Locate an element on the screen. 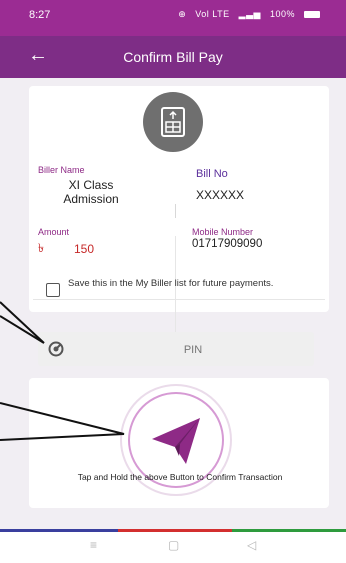 This screenshot has height=563, width=346. status-bar: 8:27 ⊕ Vol LTE ▂▃▅ 100% is located at coordinates (173, 18).